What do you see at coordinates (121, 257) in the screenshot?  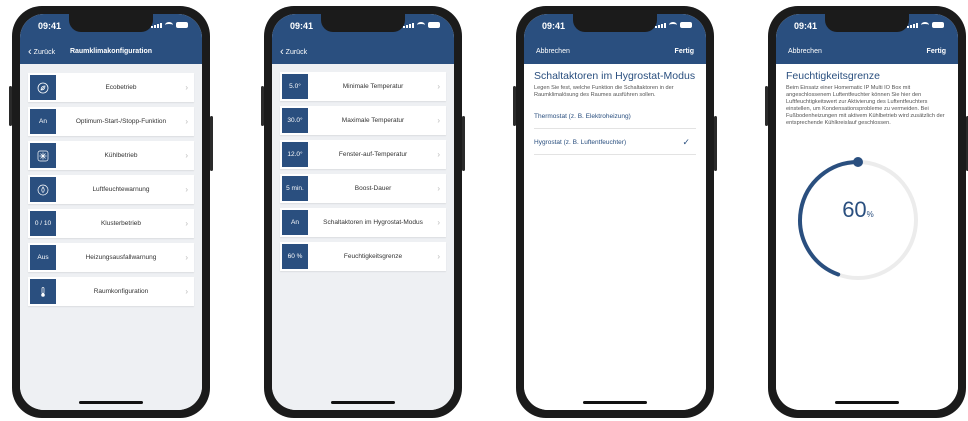 I see `item-label: Heizungsausfallwarnung` at bounding box center [121, 257].